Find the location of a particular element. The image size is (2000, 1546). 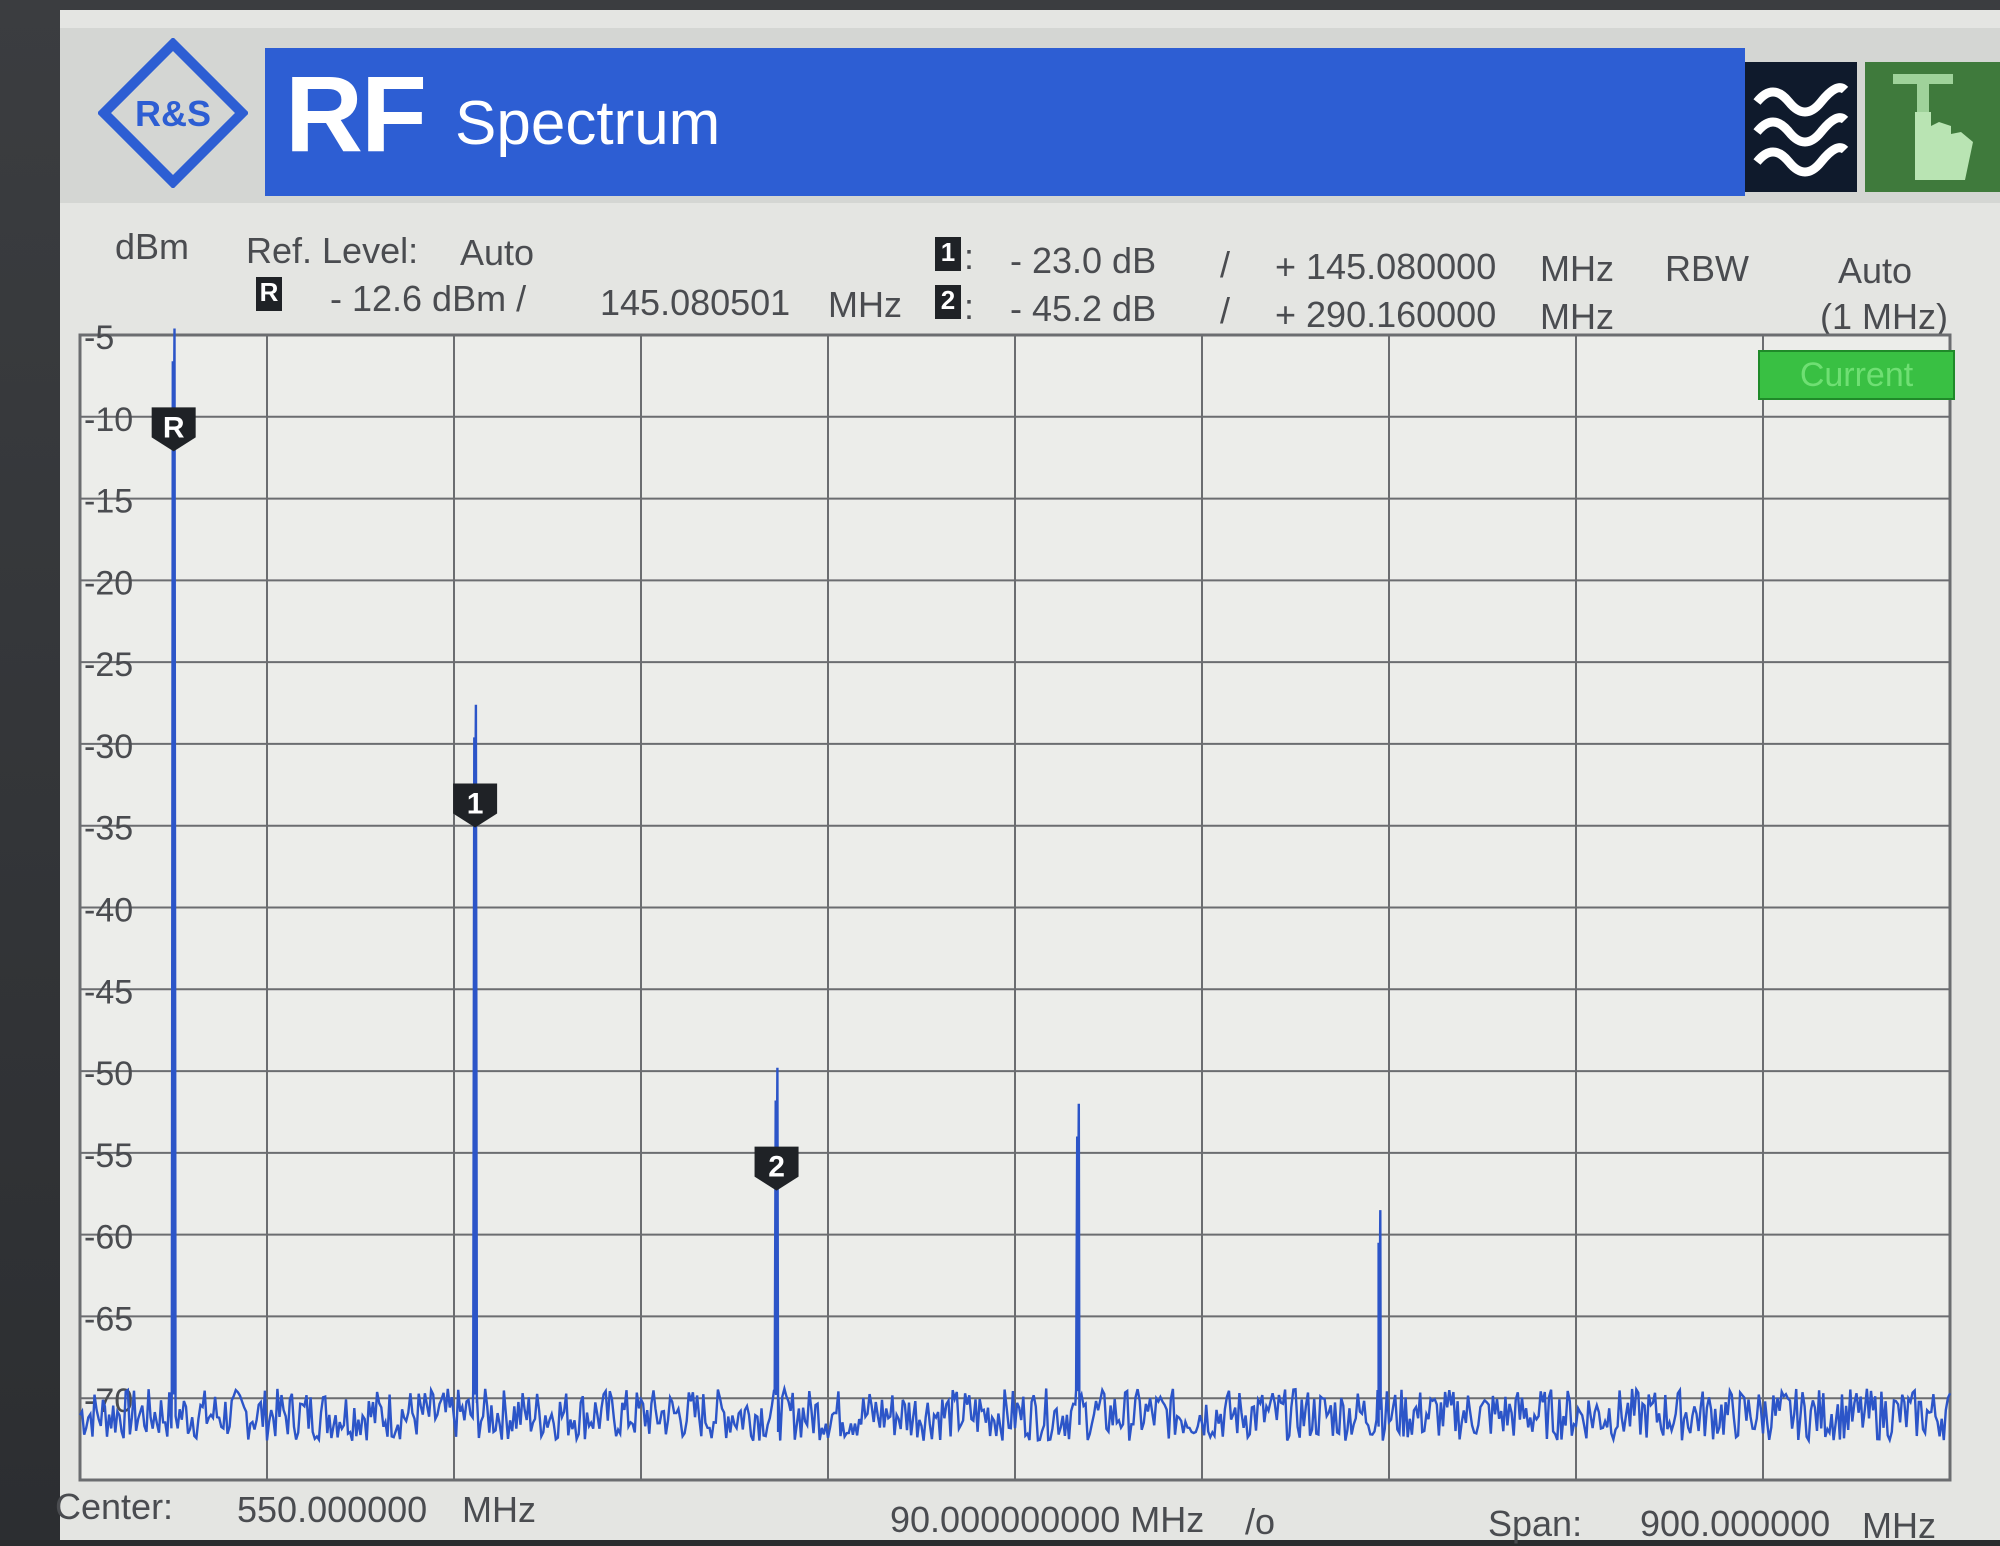

span-label: Span: is located at coordinates (1535, 1523).